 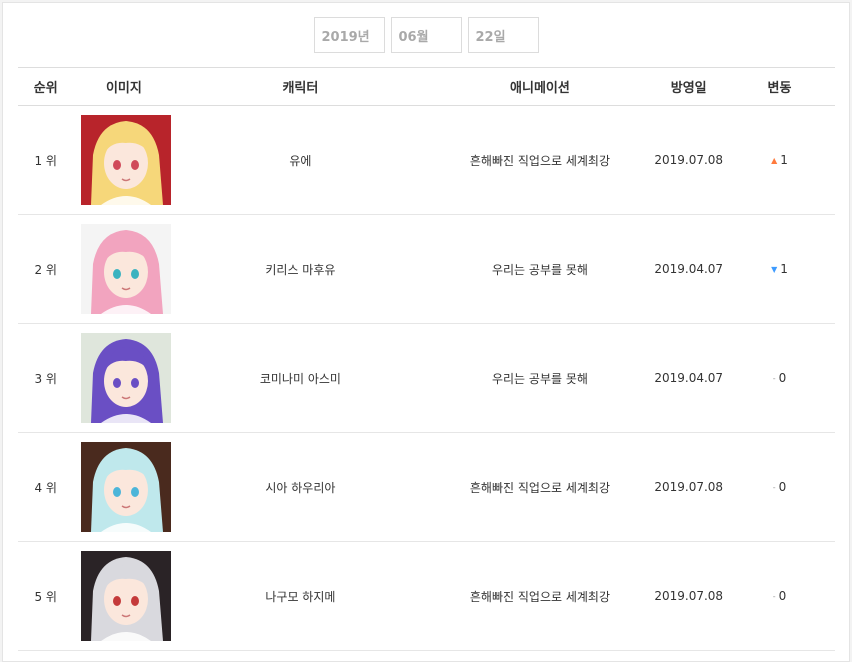 I want to click on rank-change: ▼ 1, so click(x=779, y=269).